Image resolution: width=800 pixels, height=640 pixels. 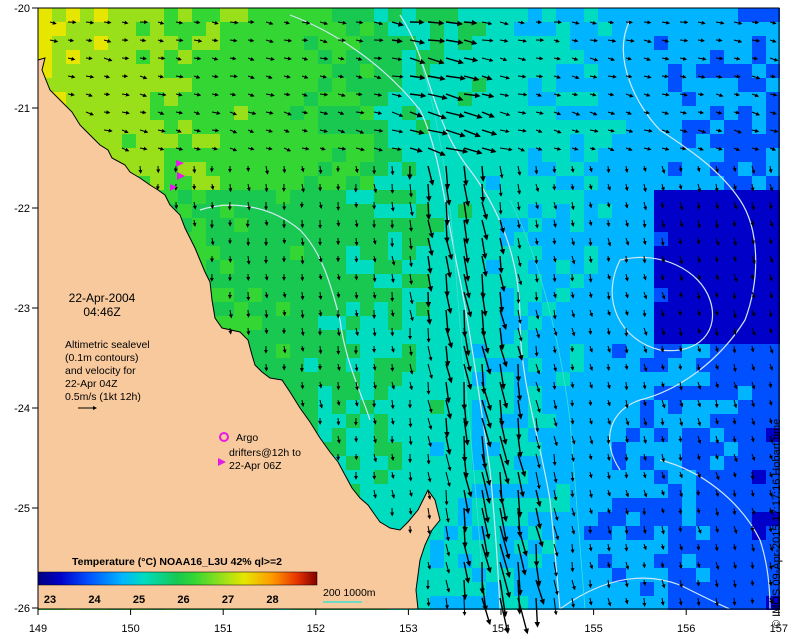 I want to click on credit-text: © IMOS 09-Apr-2015 17:17:16 Hobart time, so click(x=777, y=523).